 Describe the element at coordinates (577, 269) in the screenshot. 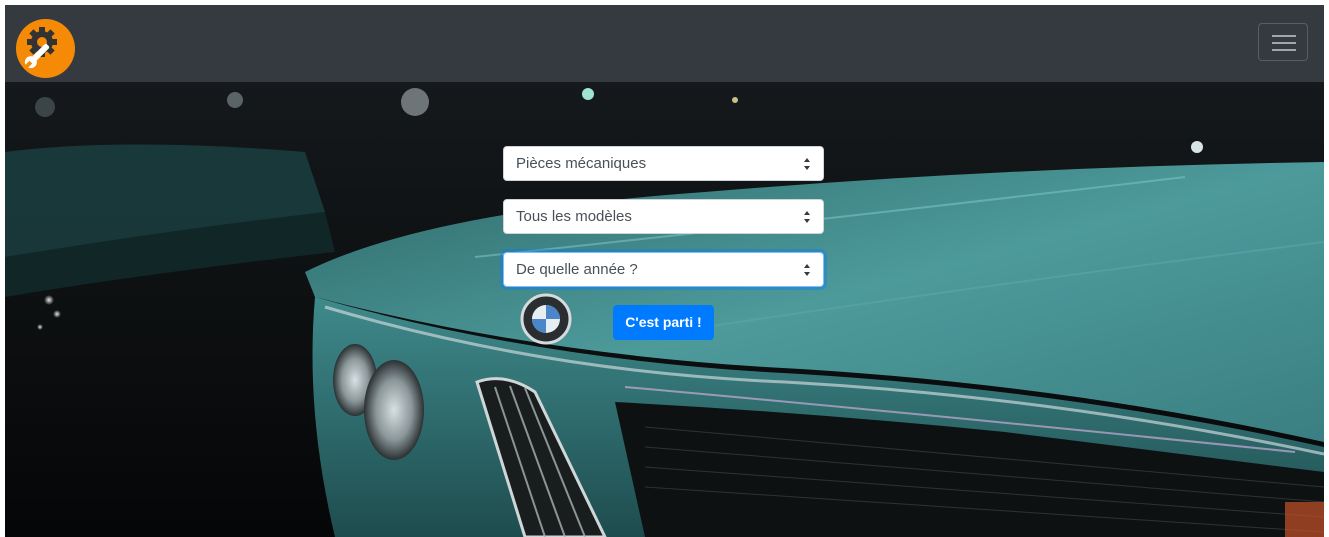

I see `year-select-value: De quelle année ?` at that location.